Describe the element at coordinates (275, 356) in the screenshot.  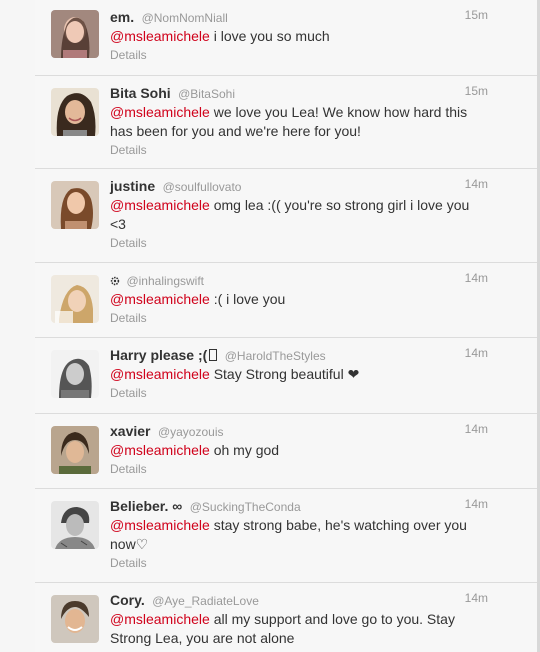
I see `tweet-author-handle: @HaroldTheStyles` at that location.